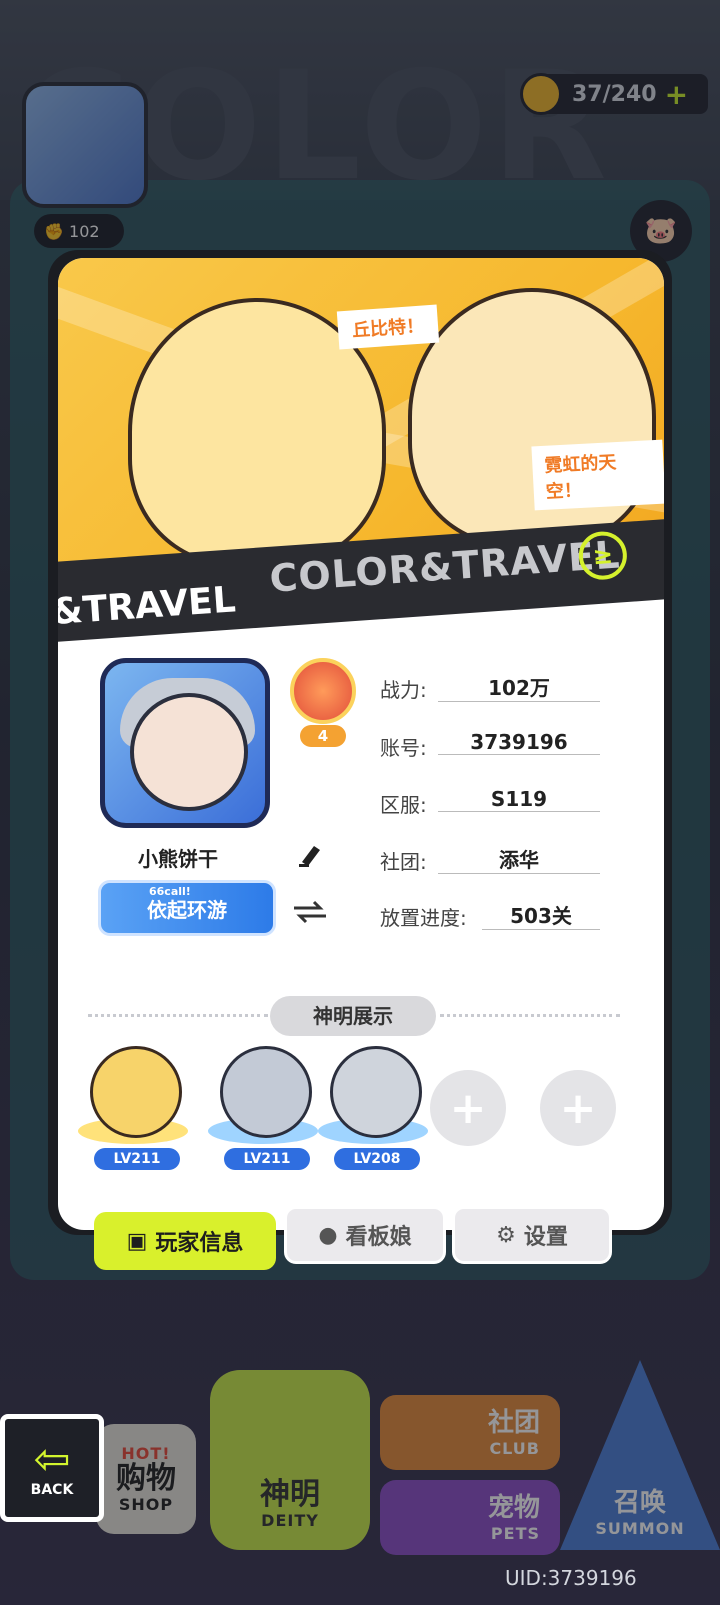 Image resolution: width=720 pixels, height=1605 pixels. What do you see at coordinates (403, 862) in the screenshot?
I see `stat-label-club: 社团:` at bounding box center [403, 862].